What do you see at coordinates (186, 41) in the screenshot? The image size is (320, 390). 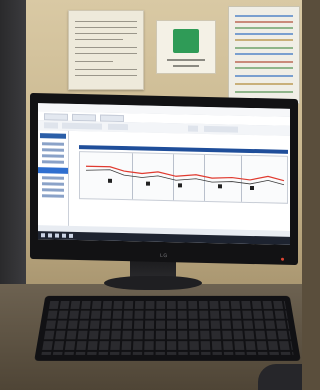 I see `sign-green-icon` at bounding box center [186, 41].